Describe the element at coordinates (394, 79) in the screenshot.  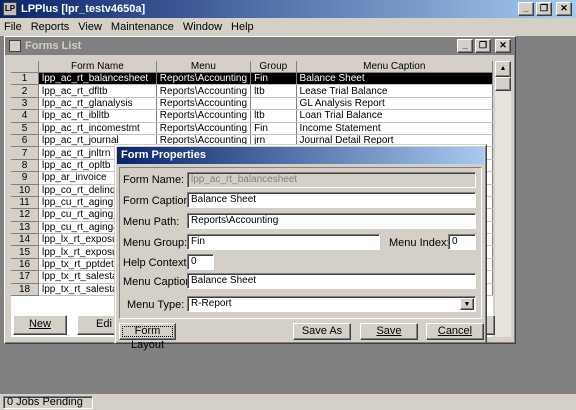
I see `menu-caption-cell: Balance Sheet` at that location.